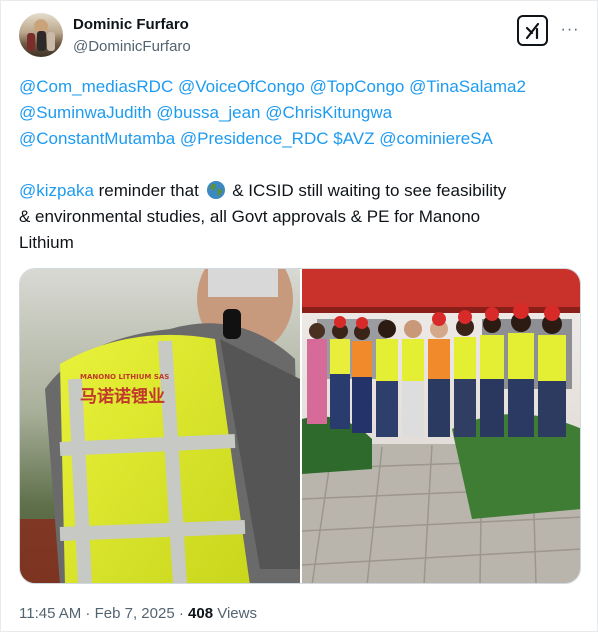 The height and width of the screenshot is (632, 598). Describe the element at coordinates (201, 613) in the screenshot. I see `views-count: 408` at that location.